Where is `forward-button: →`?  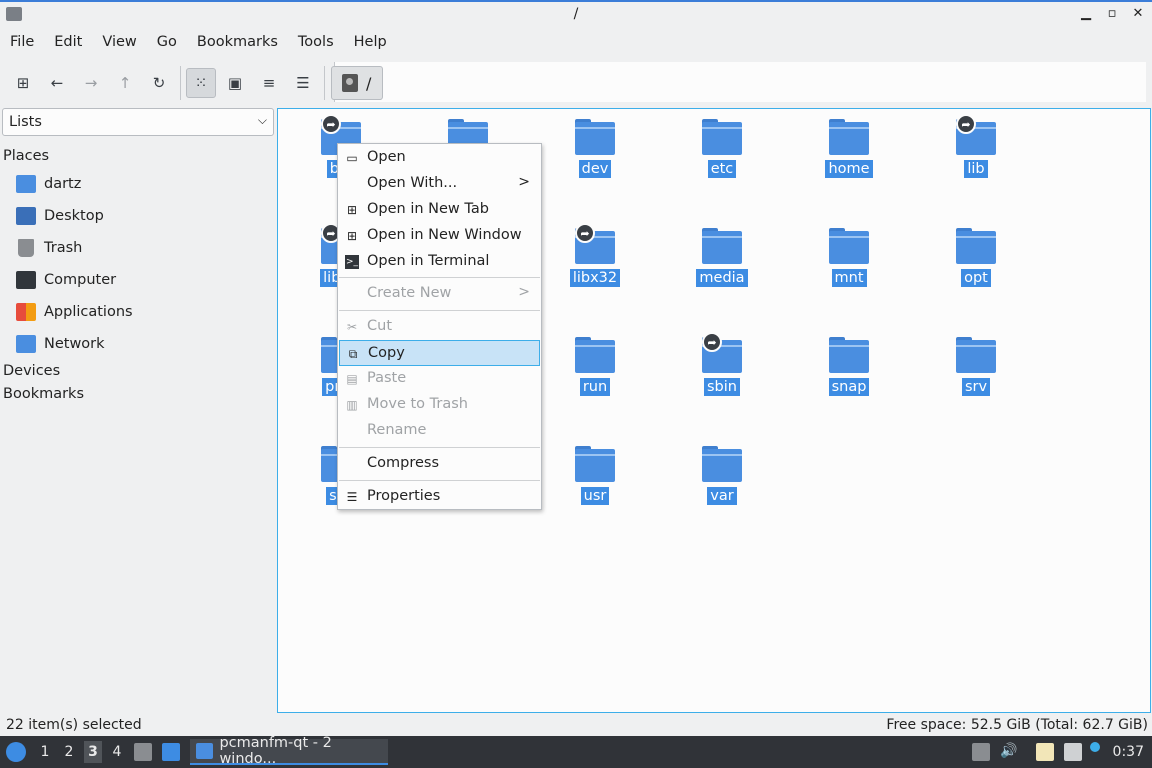 forward-button: → is located at coordinates (91, 83).